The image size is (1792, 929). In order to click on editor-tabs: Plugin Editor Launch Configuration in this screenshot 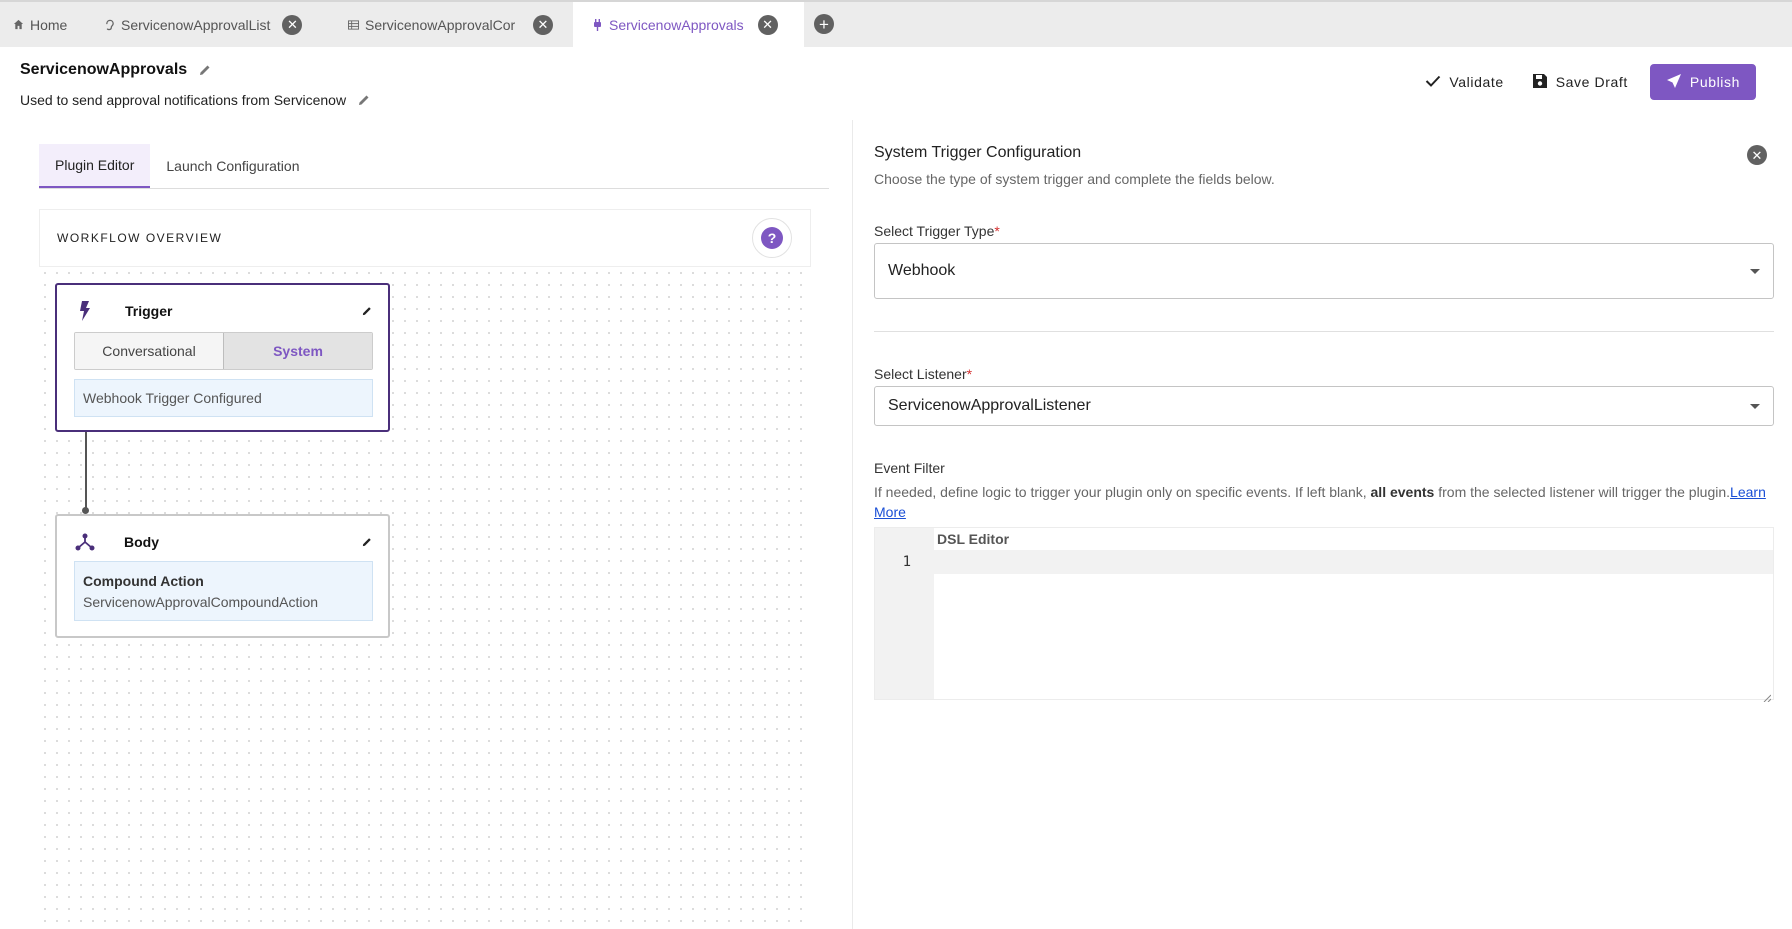, I will do `click(434, 166)`.